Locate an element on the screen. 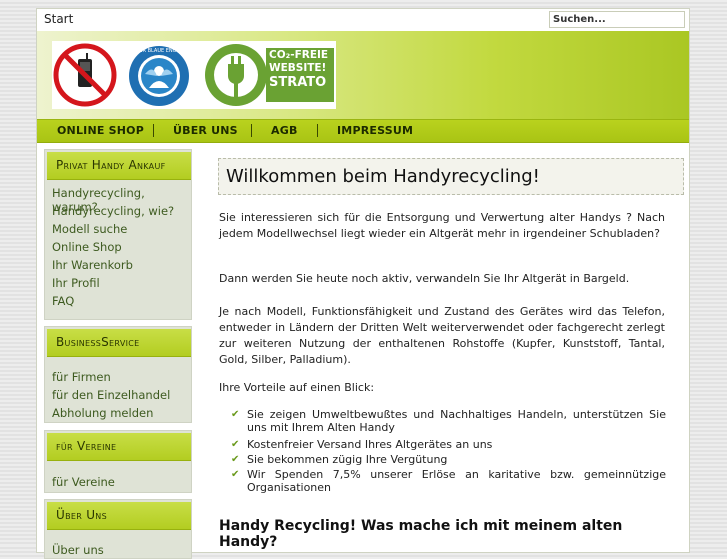 This screenshot has height=559, width=727. sidebar-box-ueber-uns: Über Uns Über uns is located at coordinates (118, 529).